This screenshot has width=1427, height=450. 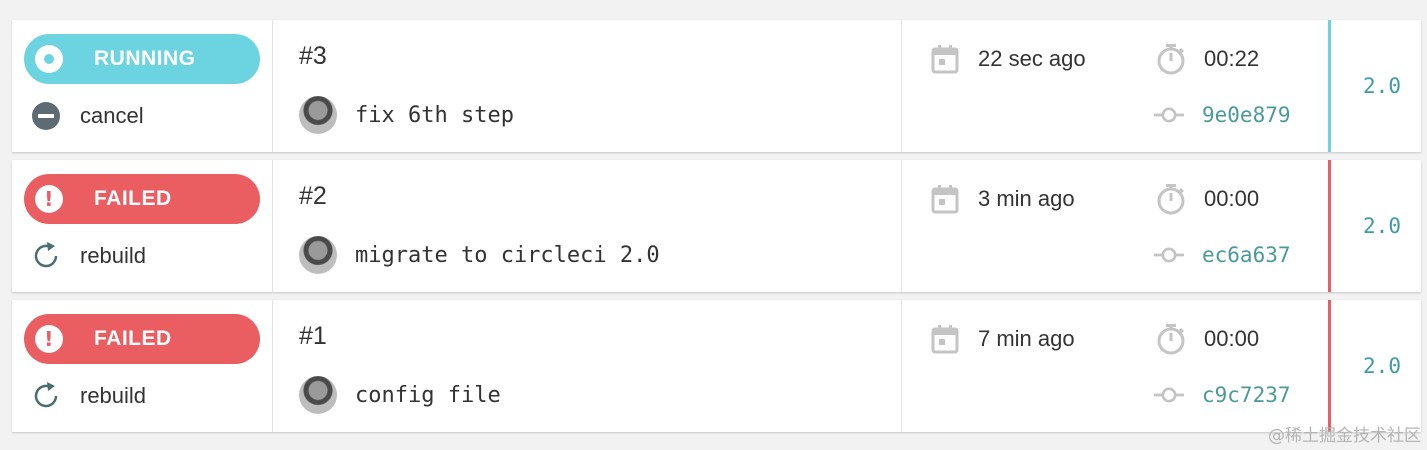 What do you see at coordinates (428, 395) in the screenshot?
I see `commit-message: config file` at bounding box center [428, 395].